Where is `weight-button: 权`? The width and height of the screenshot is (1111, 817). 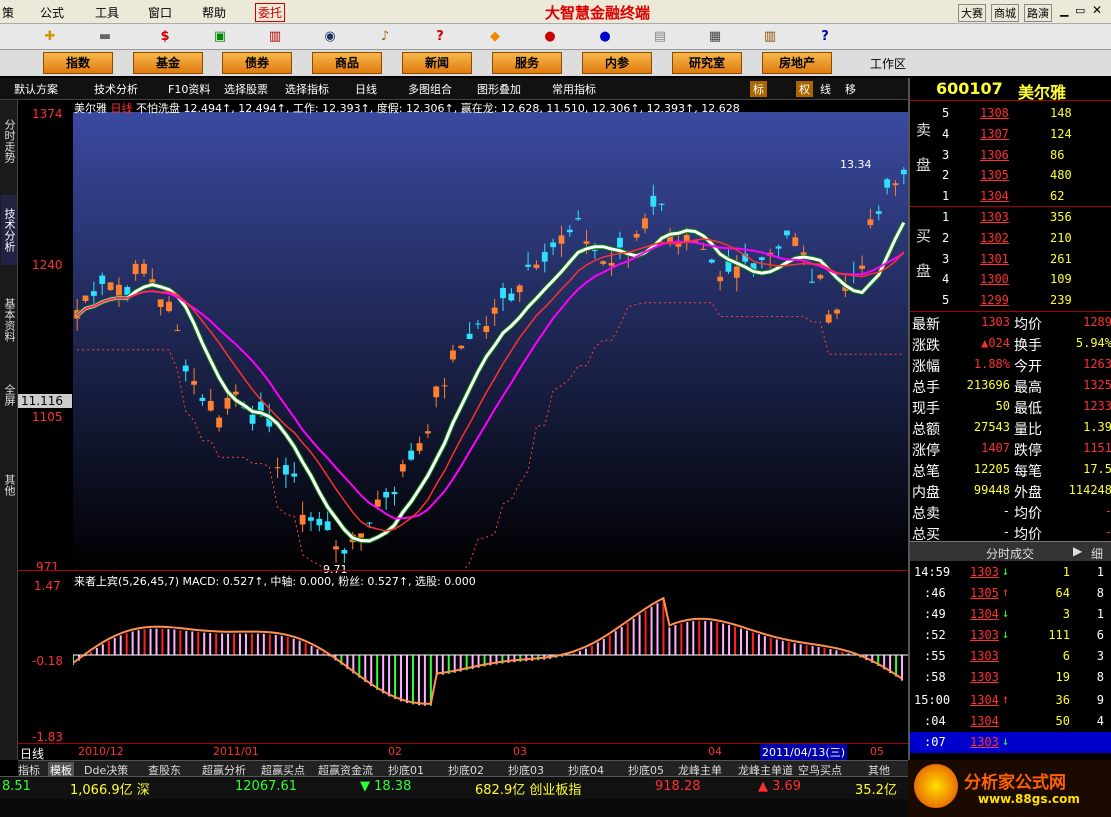
weight-button: 权 is located at coordinates (804, 89).